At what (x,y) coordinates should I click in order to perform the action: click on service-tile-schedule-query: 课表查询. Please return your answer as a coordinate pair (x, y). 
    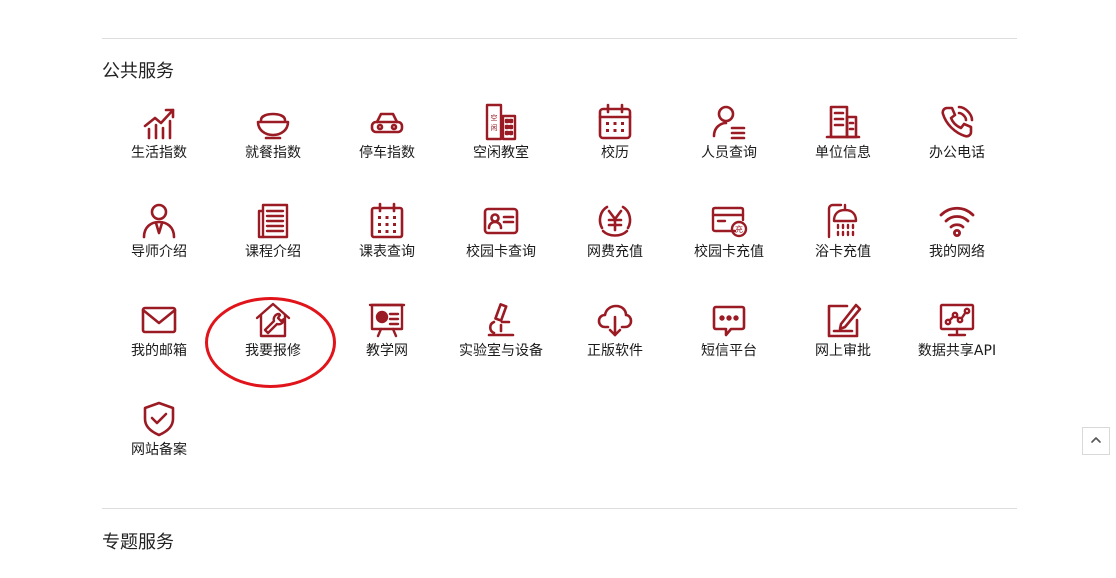
    Looking at the image, I should click on (387, 234).